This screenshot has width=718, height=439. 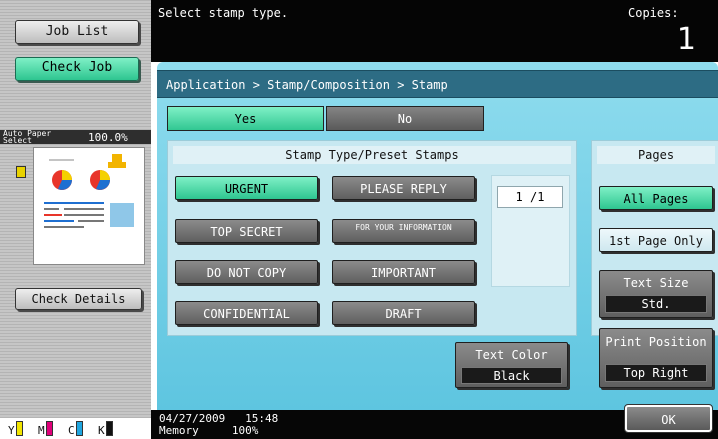 I want to click on toner-y-bar, so click(x=19, y=428).